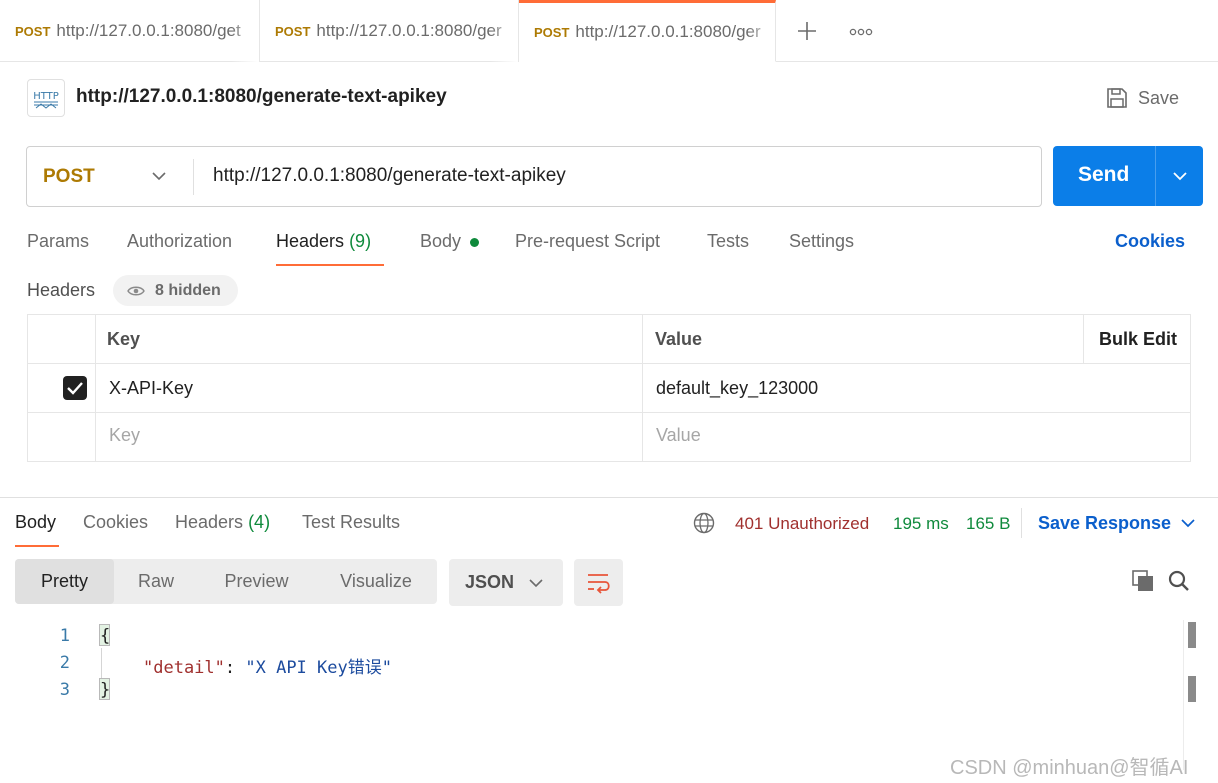  What do you see at coordinates (678, 435) in the screenshot?
I see `new-header-value-input: Value` at bounding box center [678, 435].